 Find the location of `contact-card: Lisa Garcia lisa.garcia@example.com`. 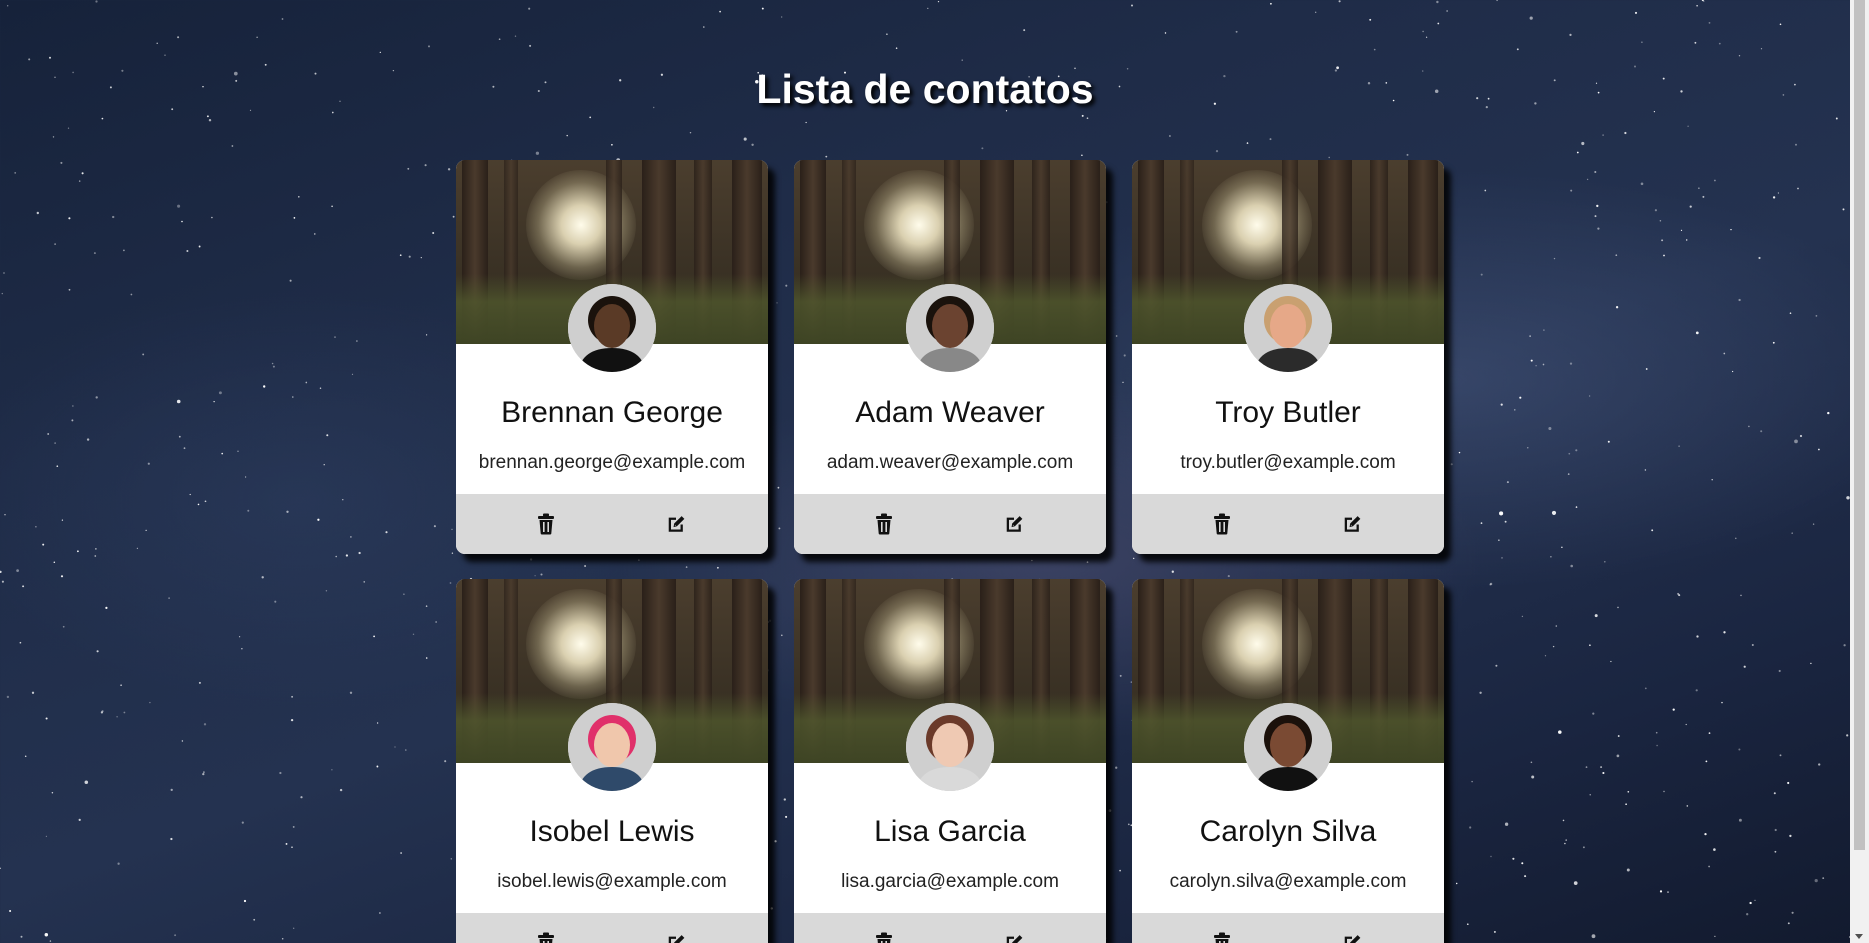

contact-card: Lisa Garcia lisa.garcia@example.com is located at coordinates (950, 761).